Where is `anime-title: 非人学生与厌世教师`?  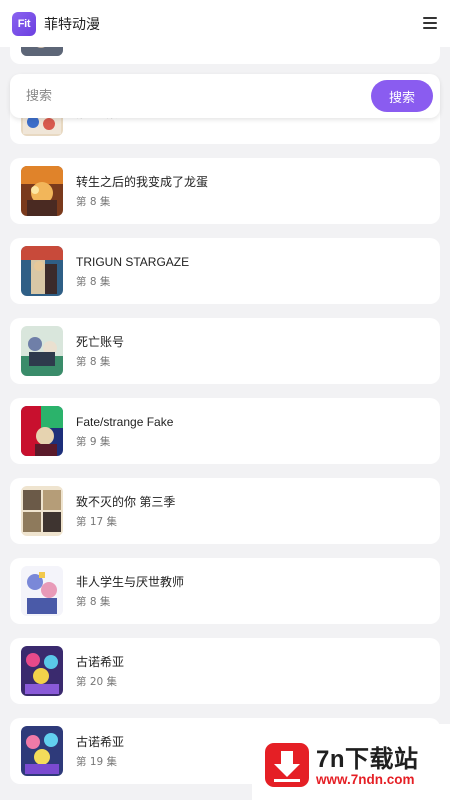
anime-title: 非人学生与厌世教师 is located at coordinates (130, 581).